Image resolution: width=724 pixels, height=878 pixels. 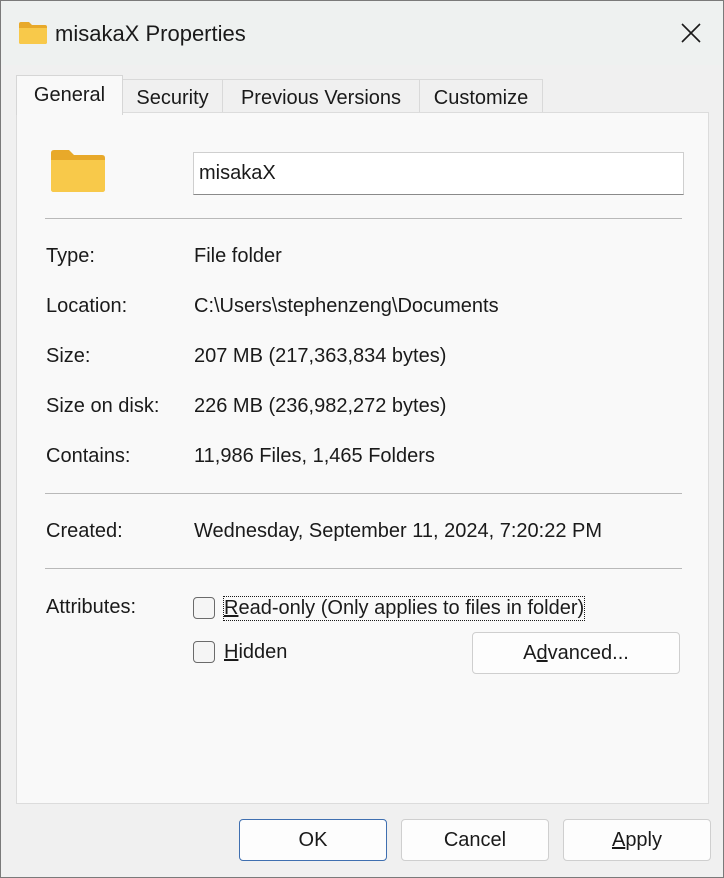 What do you see at coordinates (204, 608) in the screenshot?
I see `readonly-checkbox` at bounding box center [204, 608].